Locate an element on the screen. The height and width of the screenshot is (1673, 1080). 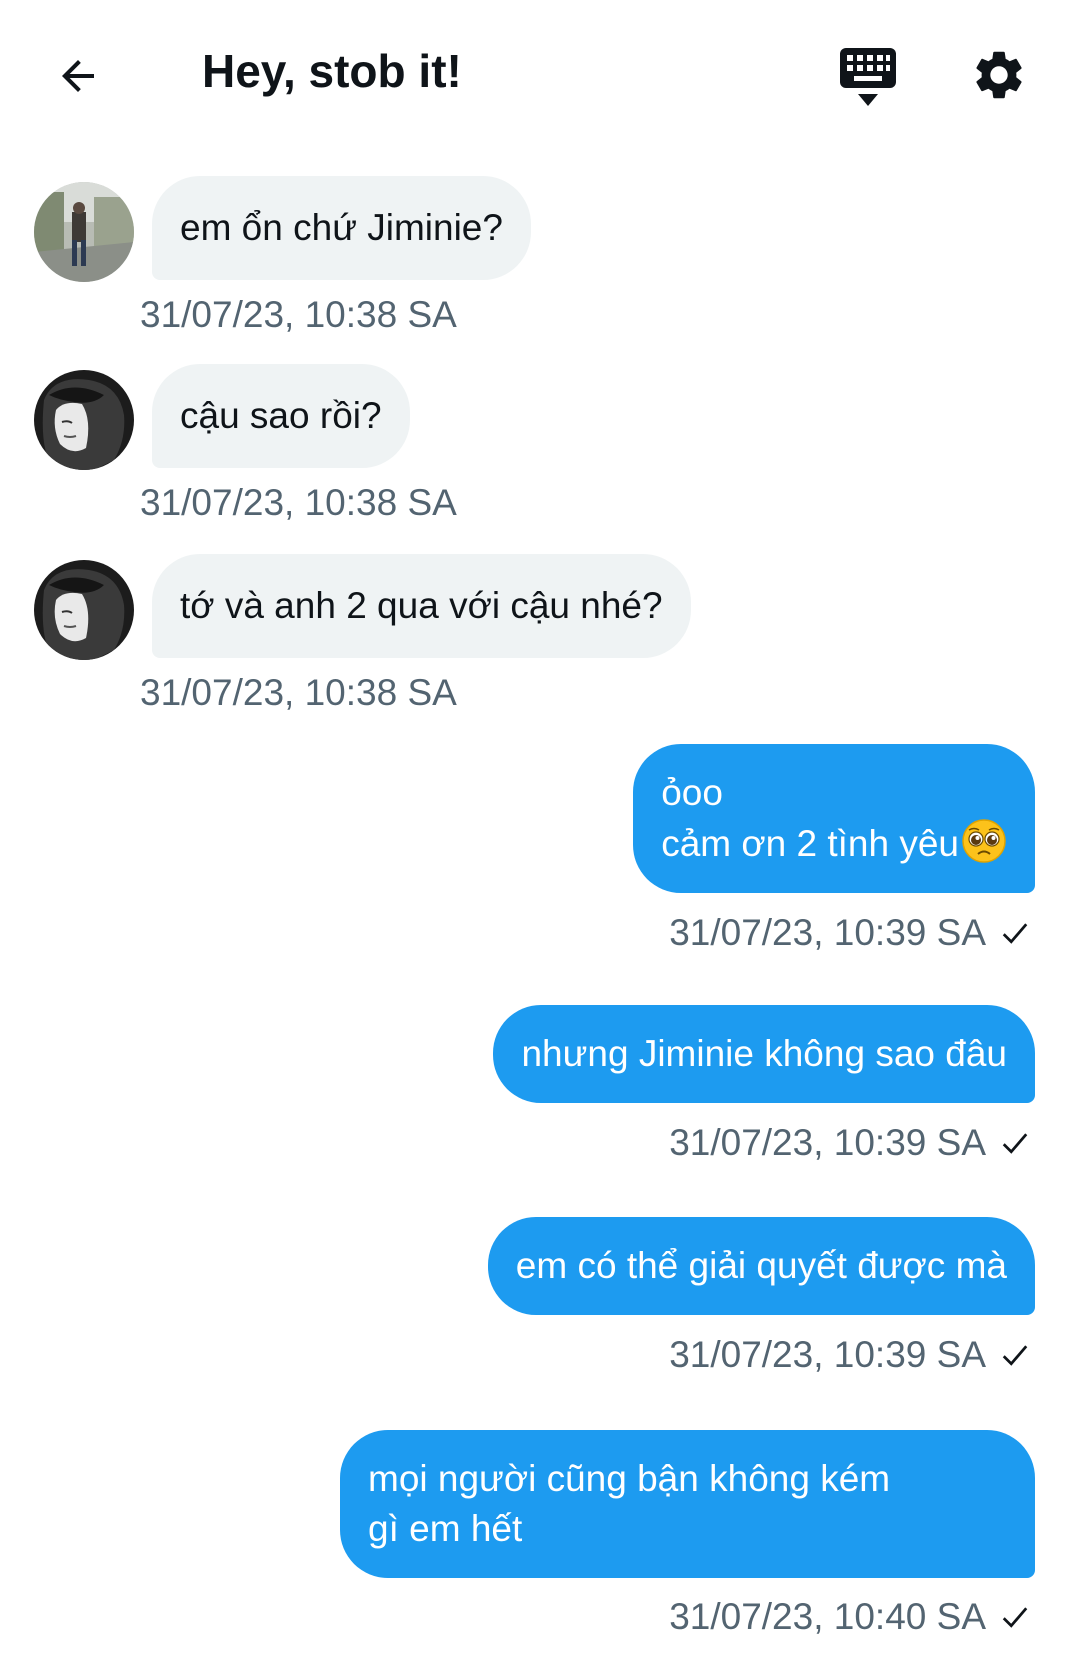
message-bubble-outgoing: em có thể giải quyết được mà is located at coordinates (761, 1266).